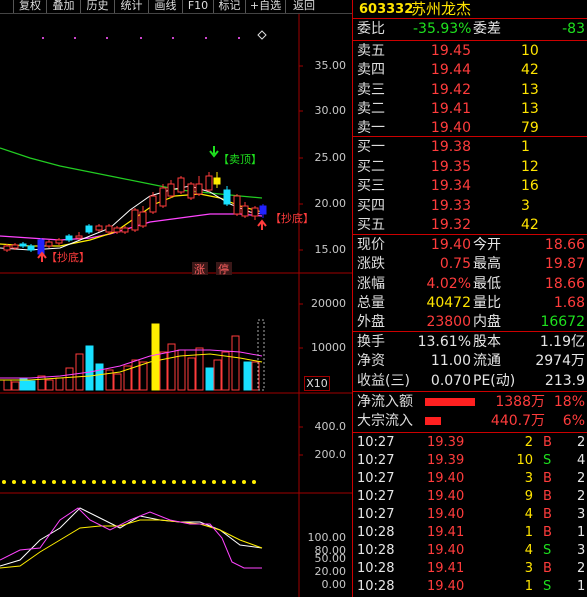 This screenshot has width=587, height=597. I want to click on kdj-k-line, so click(131, 537).